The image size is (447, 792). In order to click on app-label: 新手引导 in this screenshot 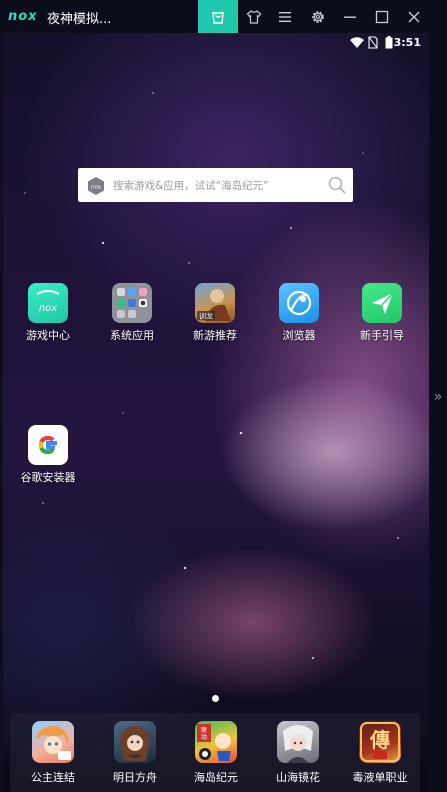, I will do `click(382, 335)`.